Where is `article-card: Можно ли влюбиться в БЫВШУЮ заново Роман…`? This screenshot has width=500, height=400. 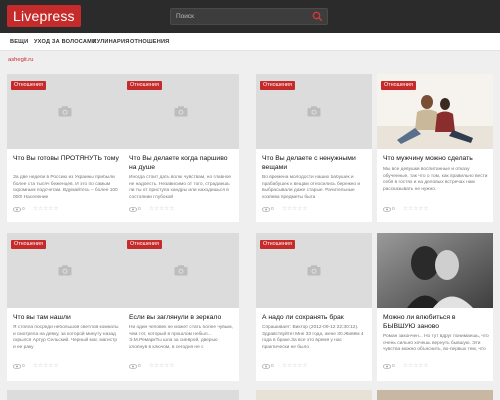
article-card: Можно ли влюбиться в БЫВШУЮ заново Роман… is located at coordinates (435, 307).